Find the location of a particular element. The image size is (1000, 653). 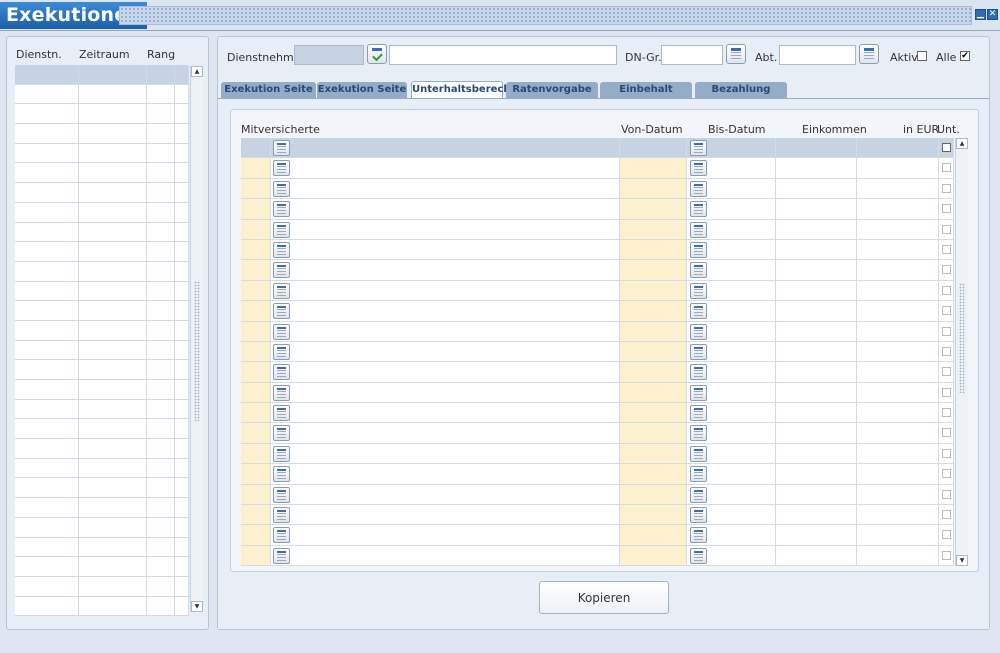

abt-field is located at coordinates (817, 55).